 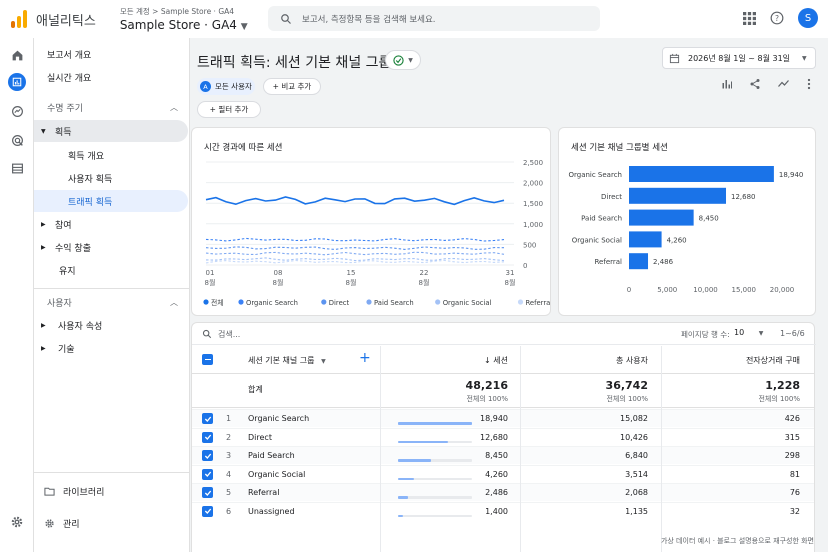 I want to click on nav-acquisition: ▼ 획득, so click(x=111, y=131).